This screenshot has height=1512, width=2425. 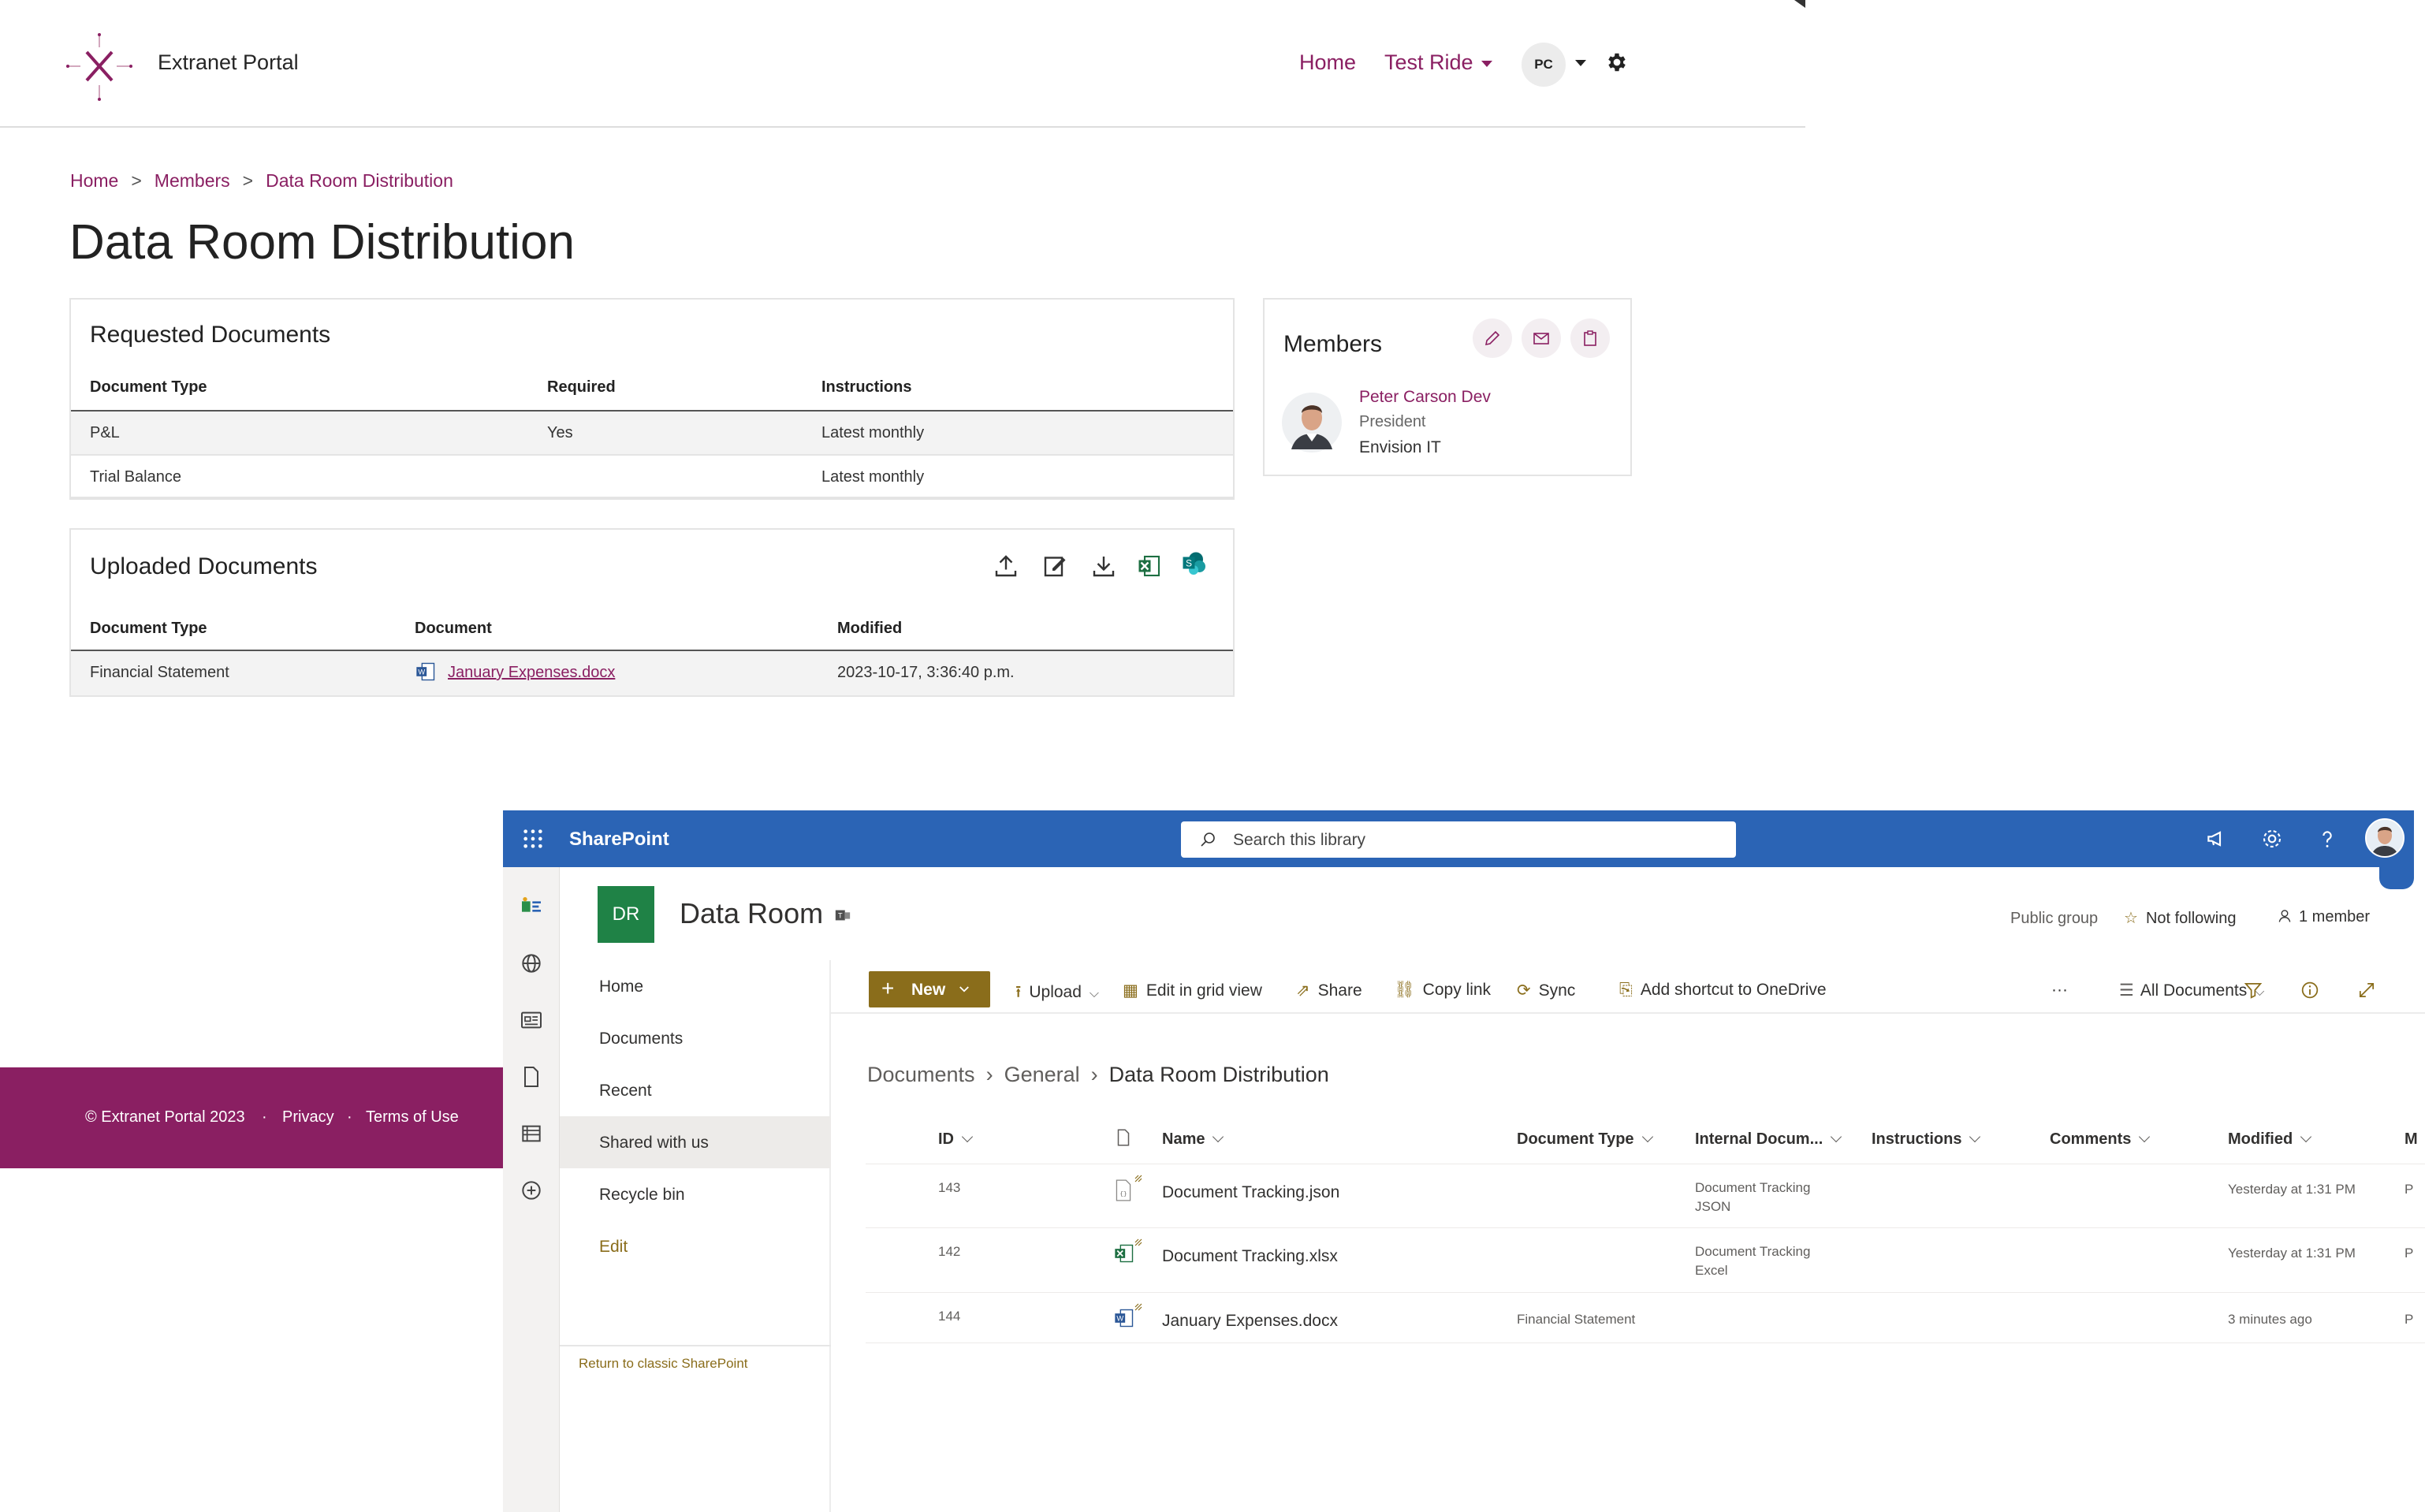 What do you see at coordinates (1218, 1075) in the screenshot?
I see `library-breadcrumb-current: Data Room Distribution` at bounding box center [1218, 1075].